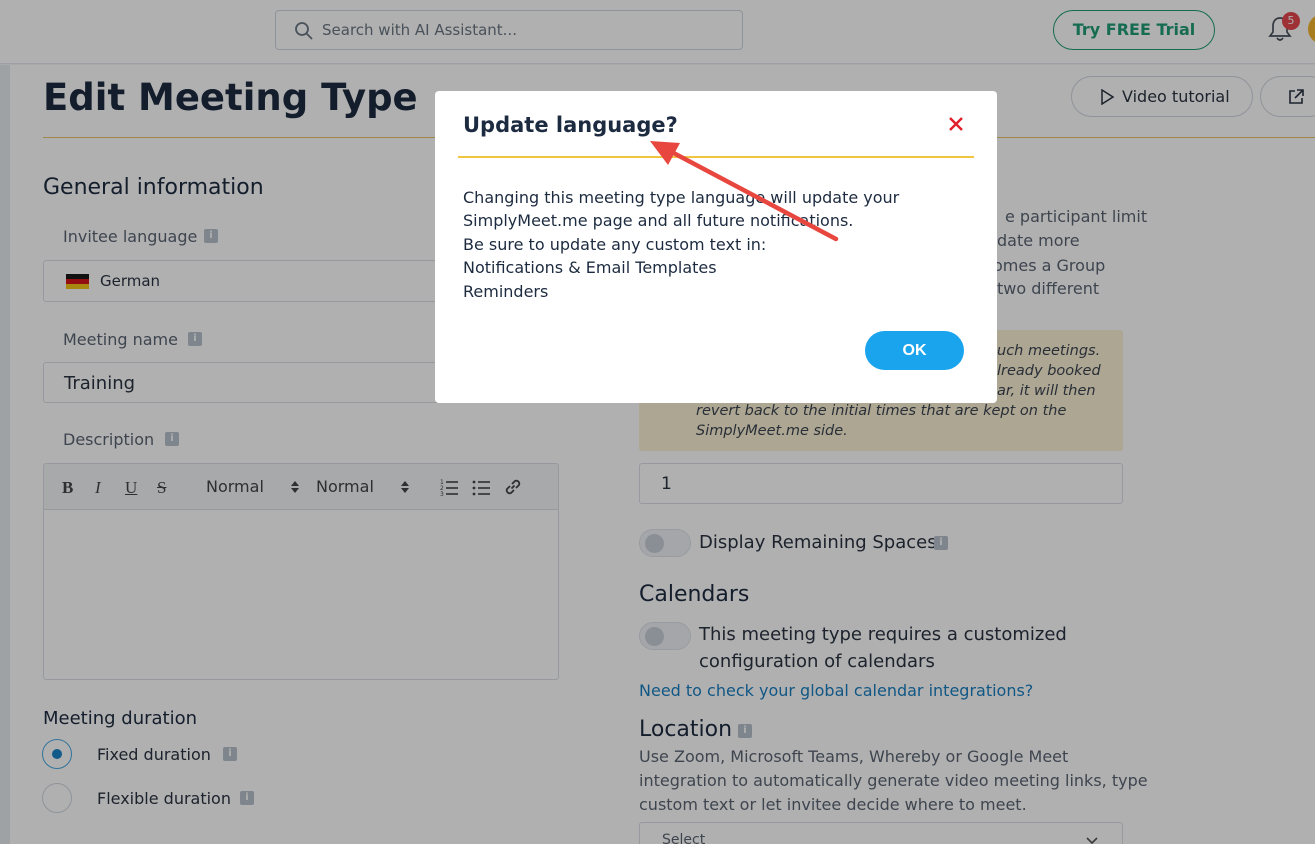 The image size is (1315, 844). Describe the element at coordinates (506, 291) in the screenshot. I see `dialog-message-line: Reminders` at that location.